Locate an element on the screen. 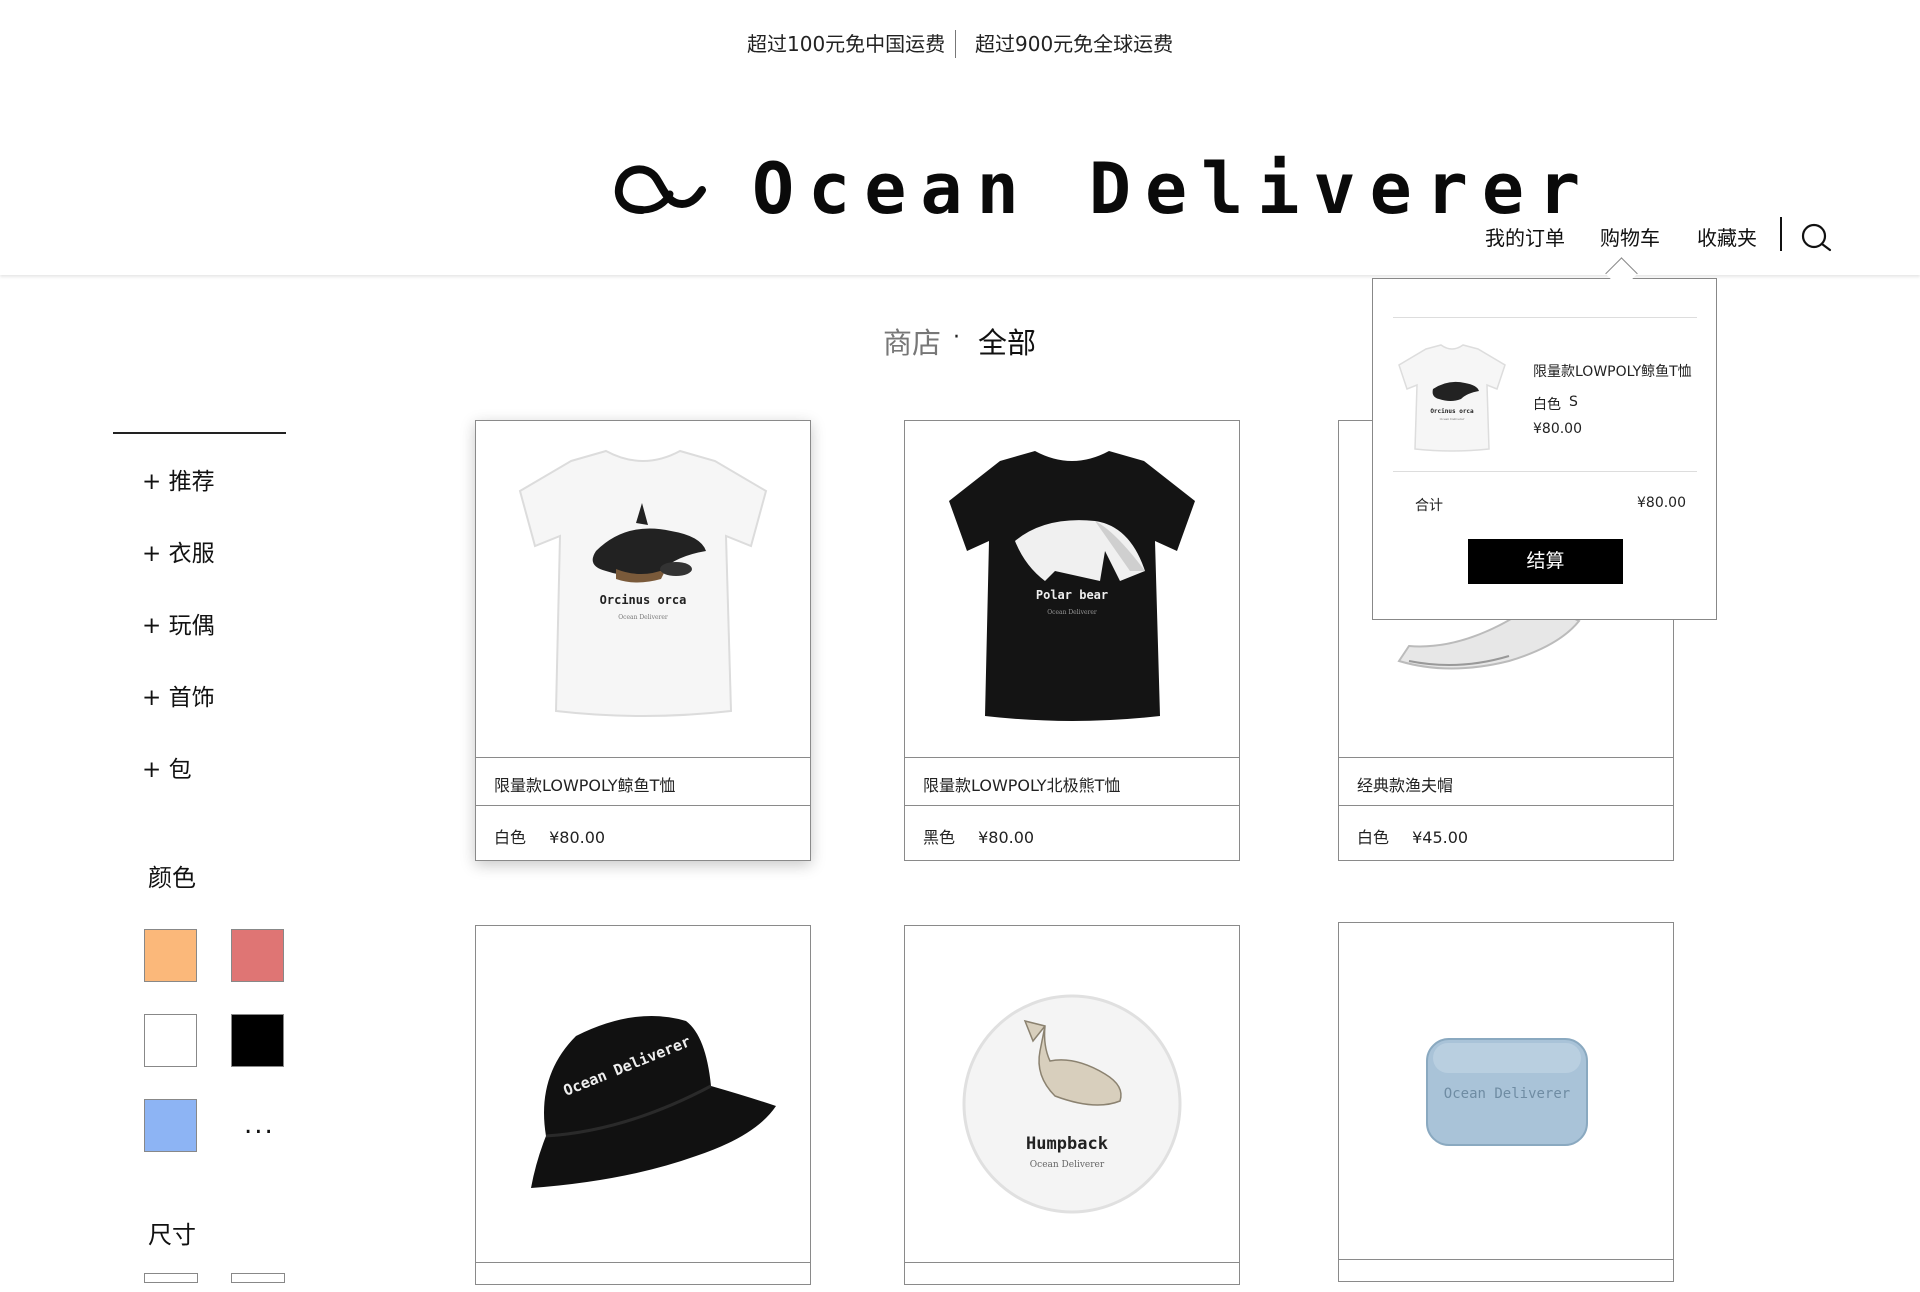 Image resolution: width=1920 pixels, height=1292 pixels. category-jewelry: + 首饰 is located at coordinates (178, 695).